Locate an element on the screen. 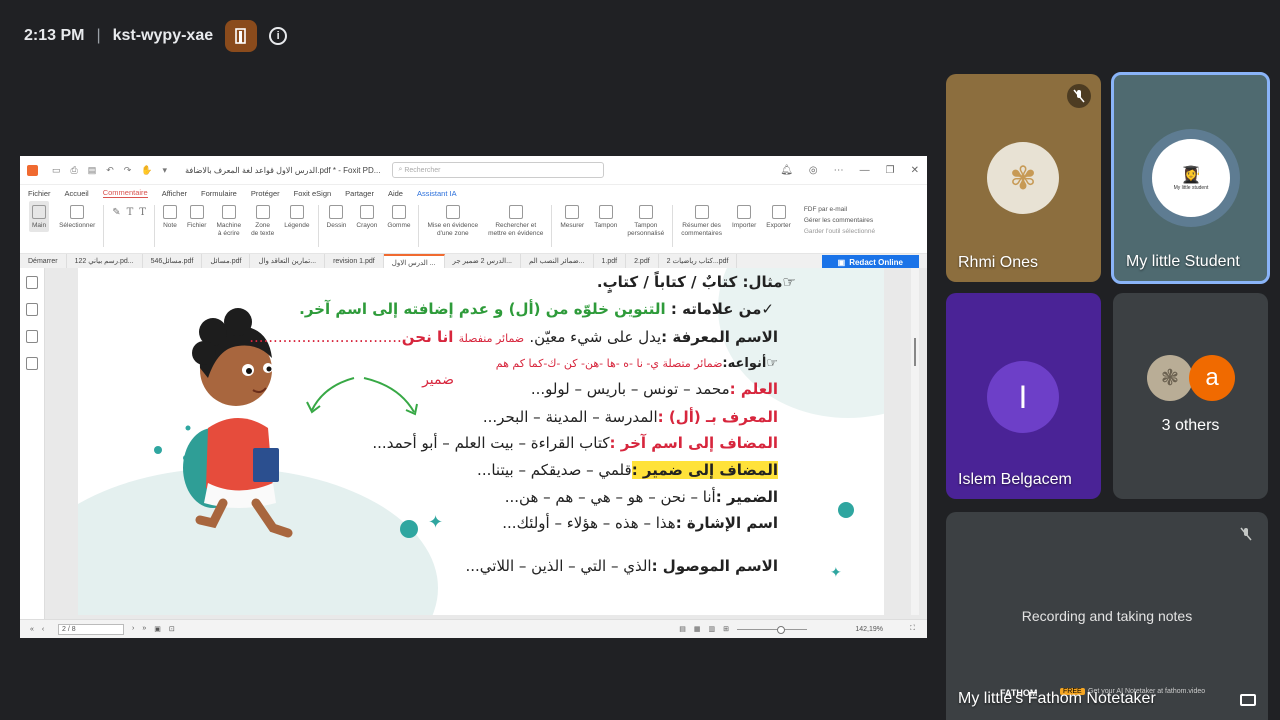 The height and width of the screenshot is (720, 1280). comments-icon is located at coordinates (32, 336).